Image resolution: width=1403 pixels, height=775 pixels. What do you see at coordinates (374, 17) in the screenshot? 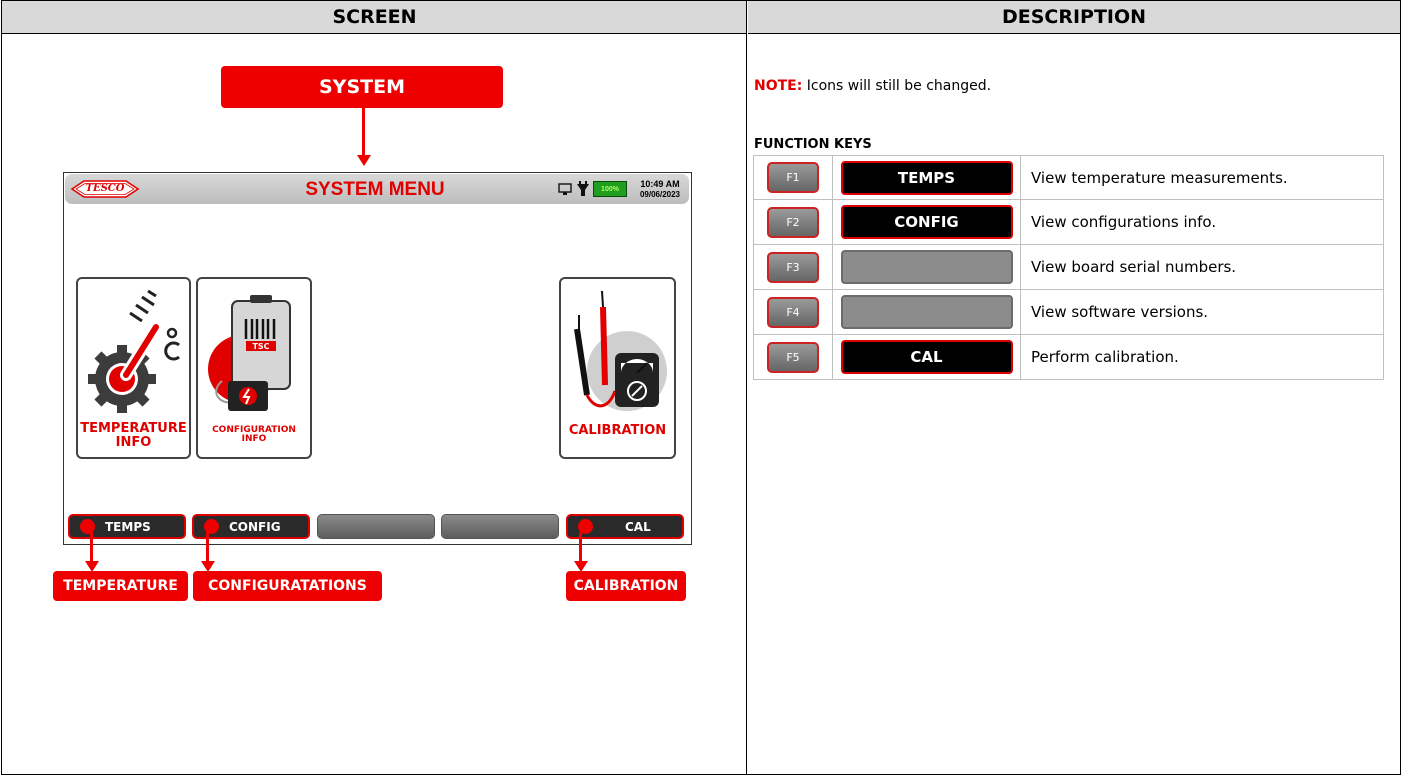
I see `screen-column-header: SCREEN` at bounding box center [374, 17].